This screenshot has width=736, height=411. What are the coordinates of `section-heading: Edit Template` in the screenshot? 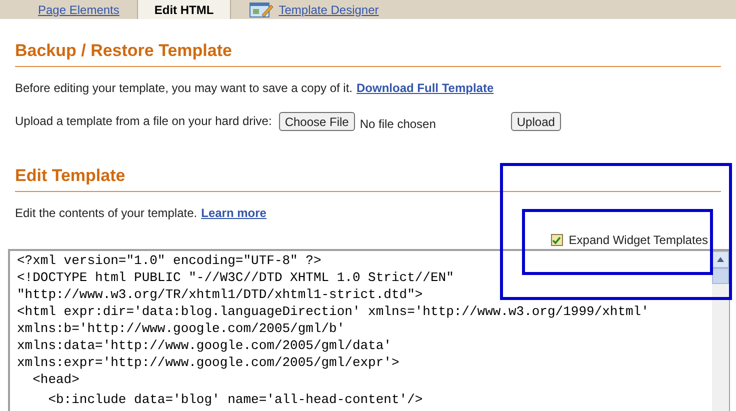 It's located at (70, 176).